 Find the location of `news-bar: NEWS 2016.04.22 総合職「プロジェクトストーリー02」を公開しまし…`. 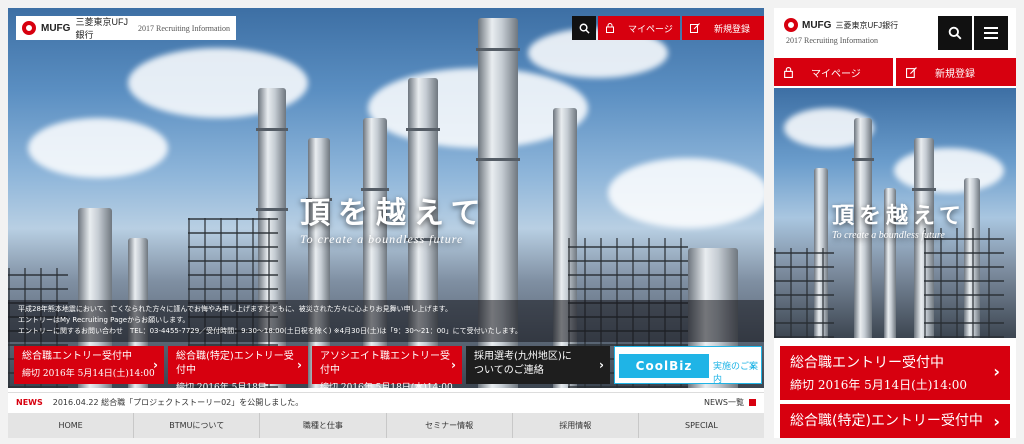

news-bar: NEWS 2016.04.22 総合職「プロジェクトストーリー02」を公開しまし… is located at coordinates (386, 402).